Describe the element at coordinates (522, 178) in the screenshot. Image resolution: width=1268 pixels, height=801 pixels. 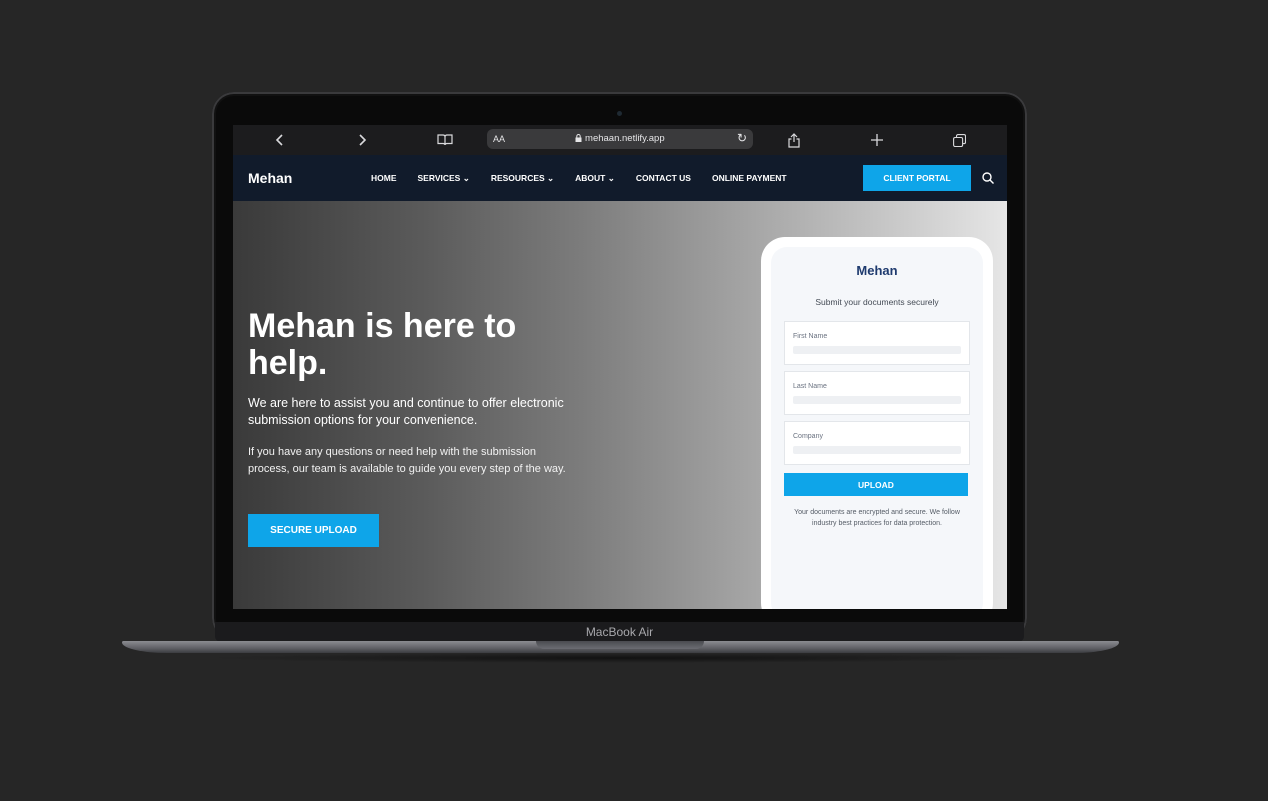
I see `nav-item-resources: RESOURCES ⌄` at that location.